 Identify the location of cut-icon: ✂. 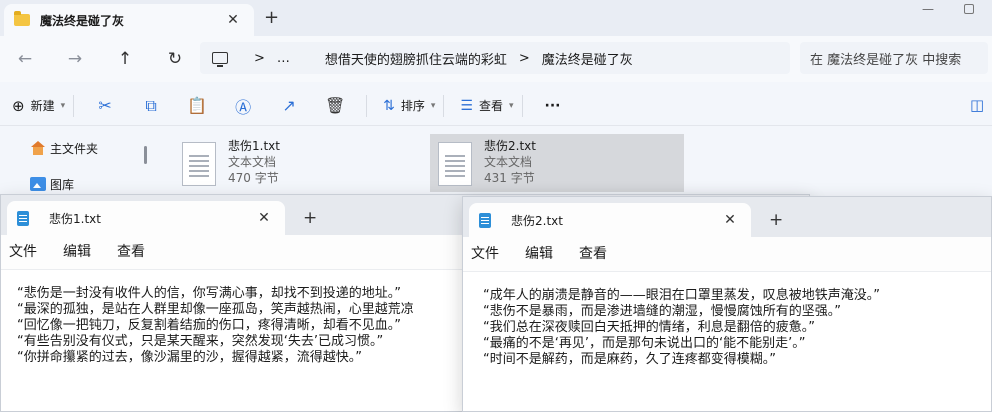
(105, 105).